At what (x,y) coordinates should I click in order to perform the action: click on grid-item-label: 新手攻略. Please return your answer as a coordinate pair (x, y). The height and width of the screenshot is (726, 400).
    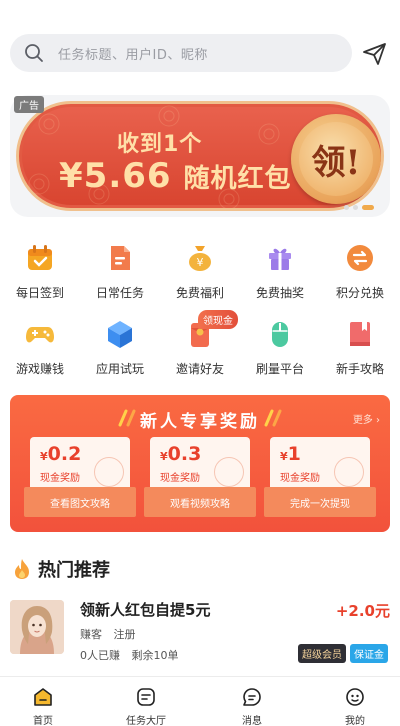
    Looking at the image, I should click on (359, 369).